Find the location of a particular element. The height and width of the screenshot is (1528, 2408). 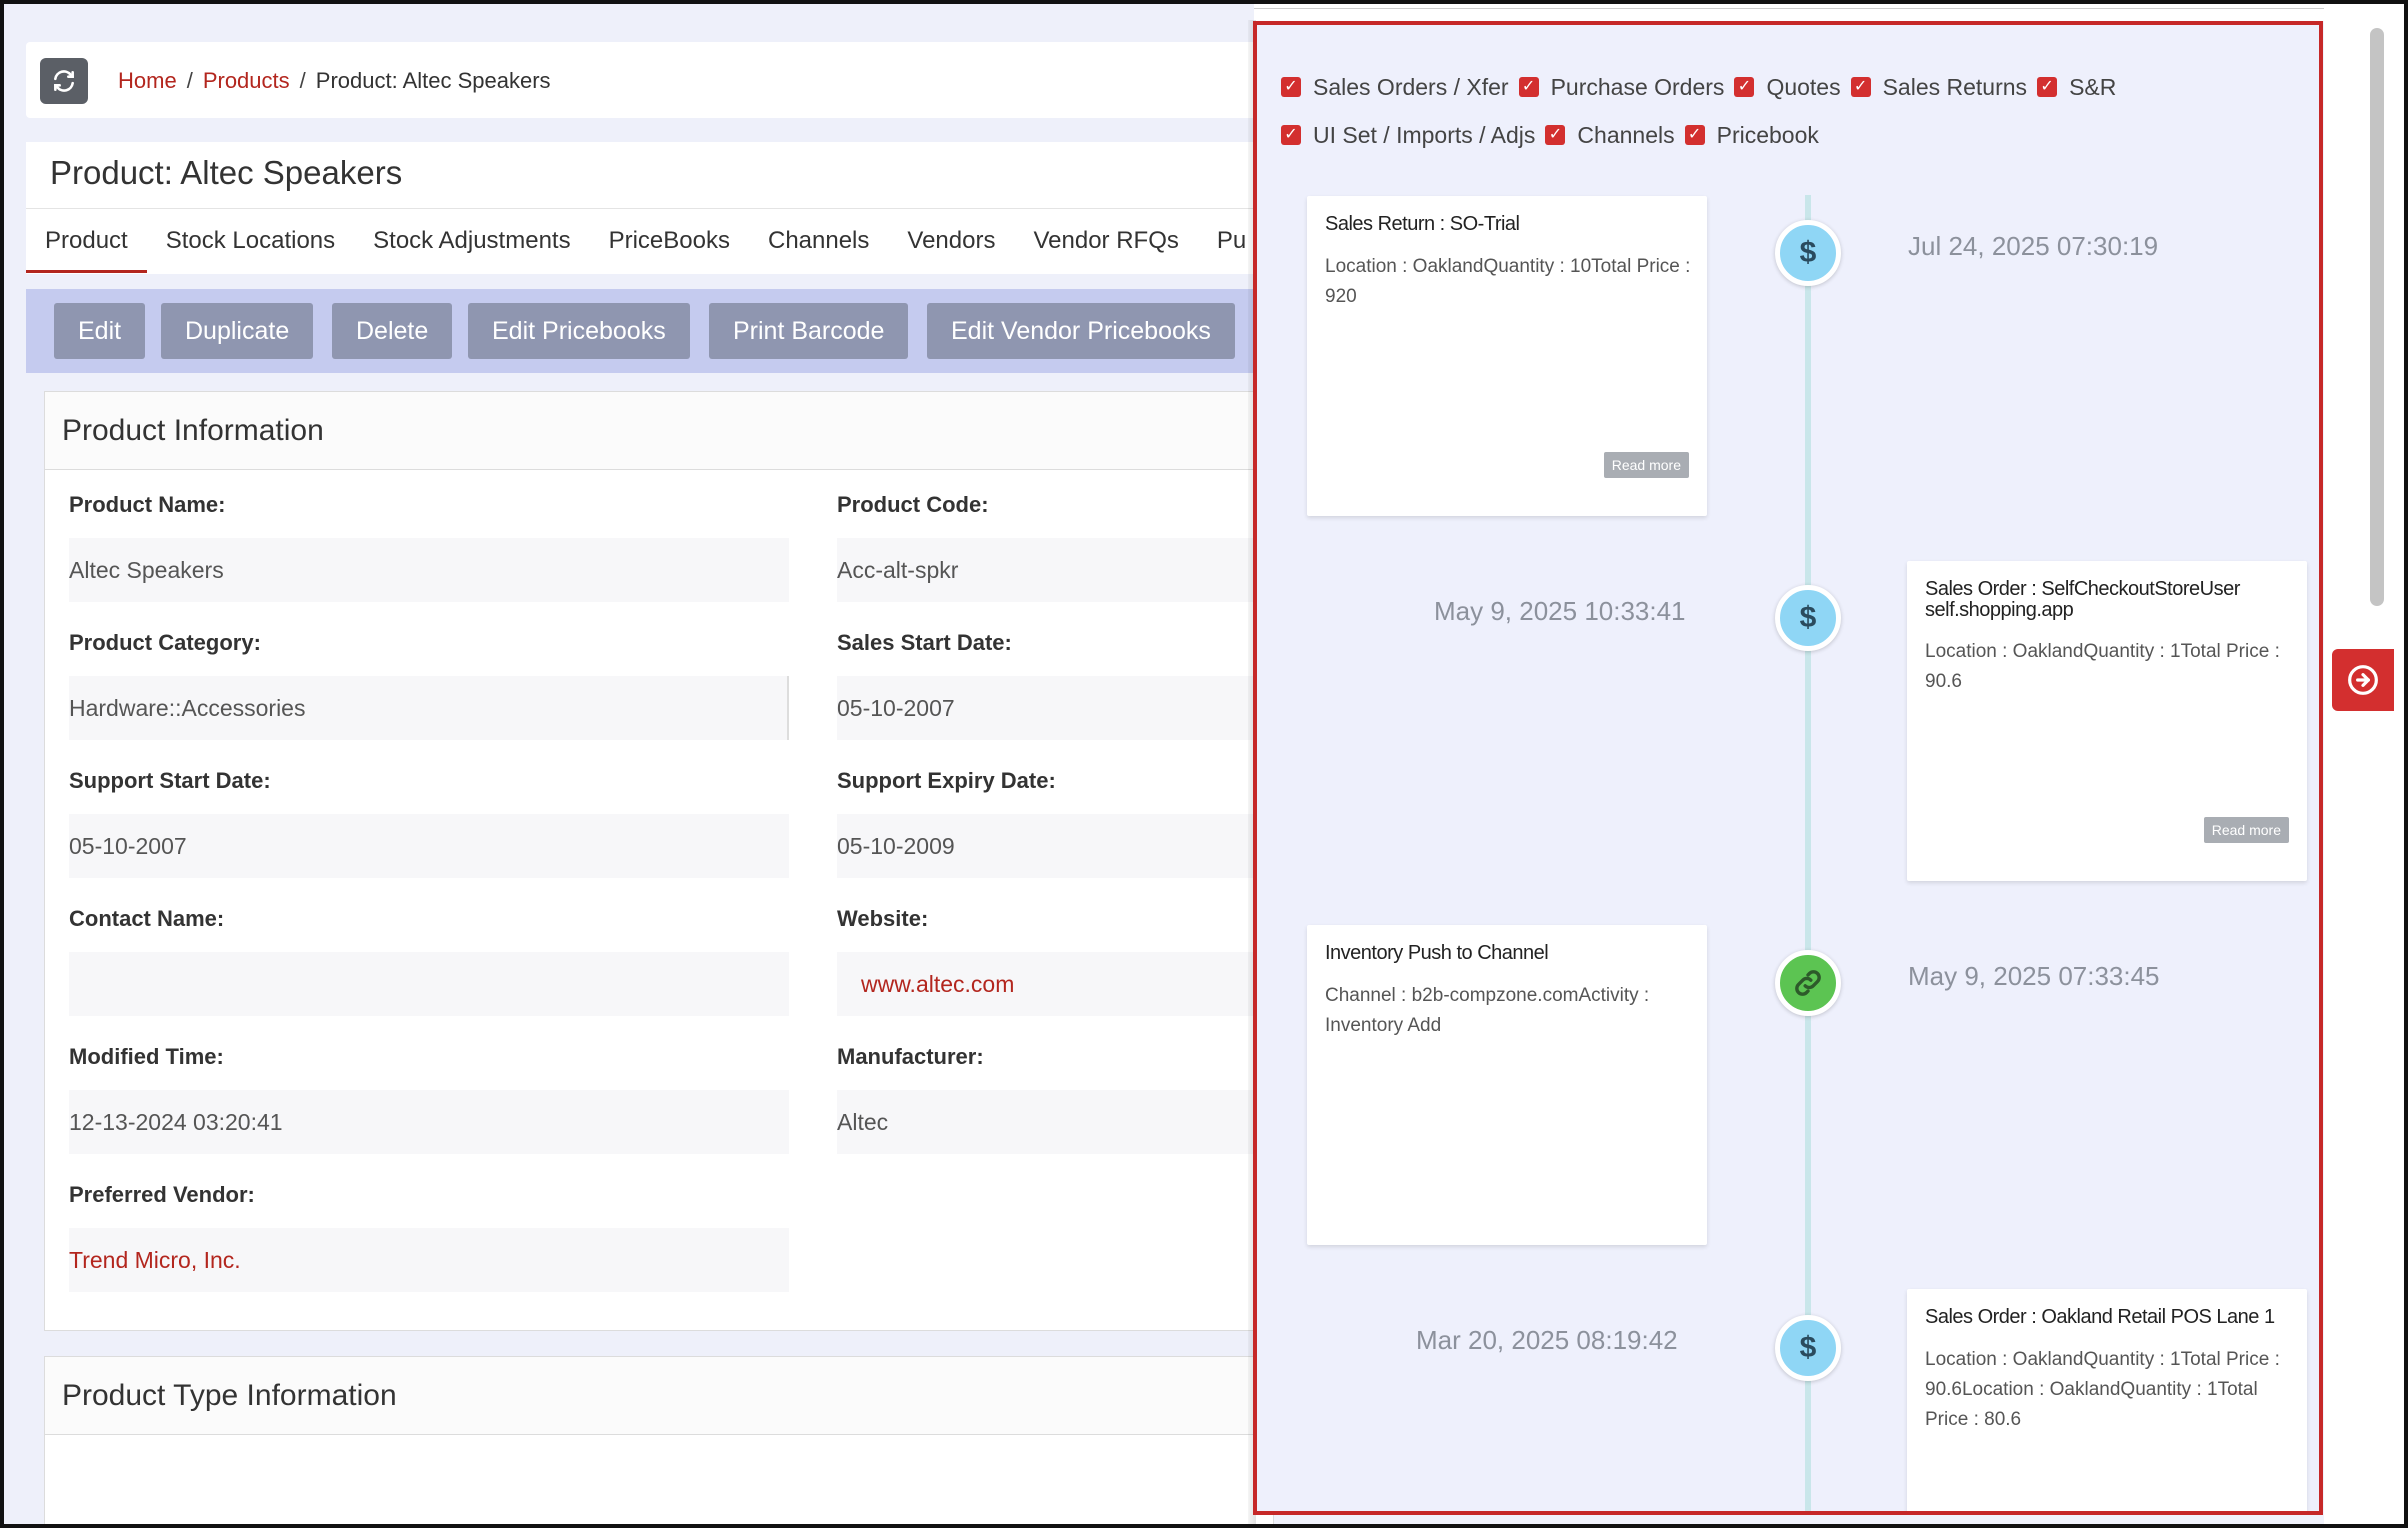

collapse-panel-button is located at coordinates (2363, 680).